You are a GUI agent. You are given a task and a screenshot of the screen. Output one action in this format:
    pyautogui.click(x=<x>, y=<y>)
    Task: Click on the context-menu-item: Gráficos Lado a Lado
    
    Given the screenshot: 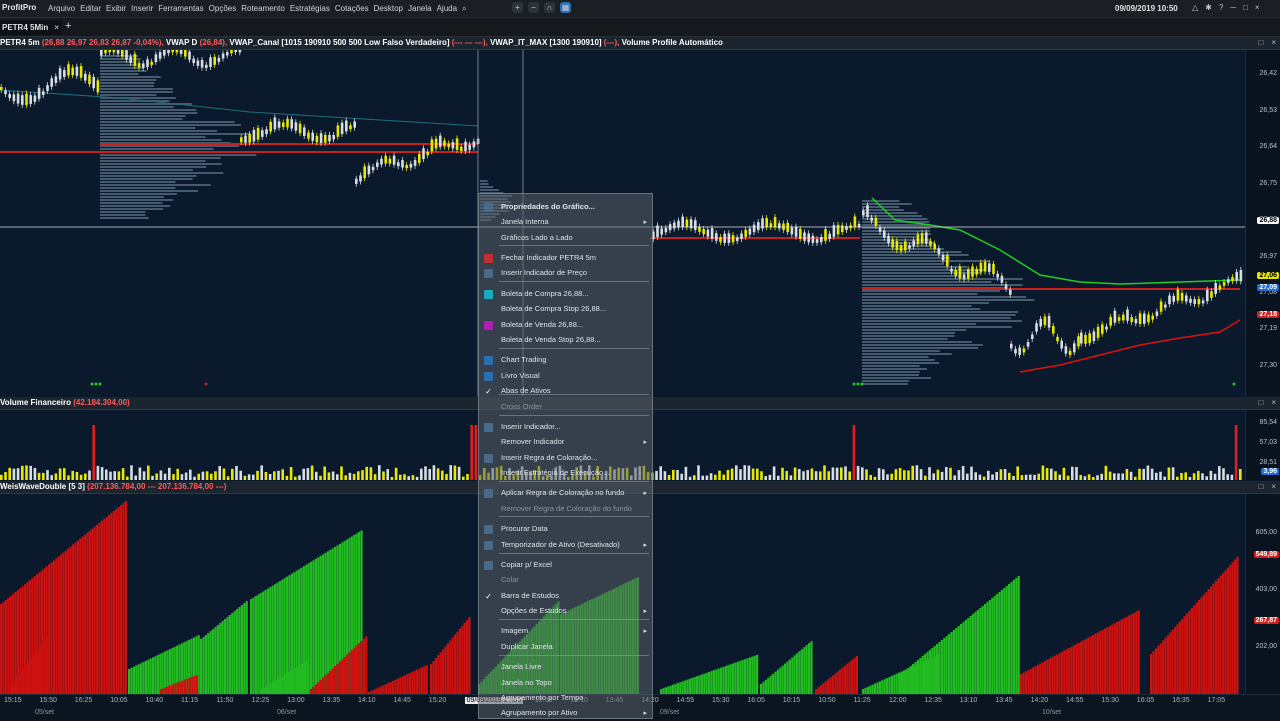 What is the action you would take?
    pyautogui.click(x=537, y=237)
    